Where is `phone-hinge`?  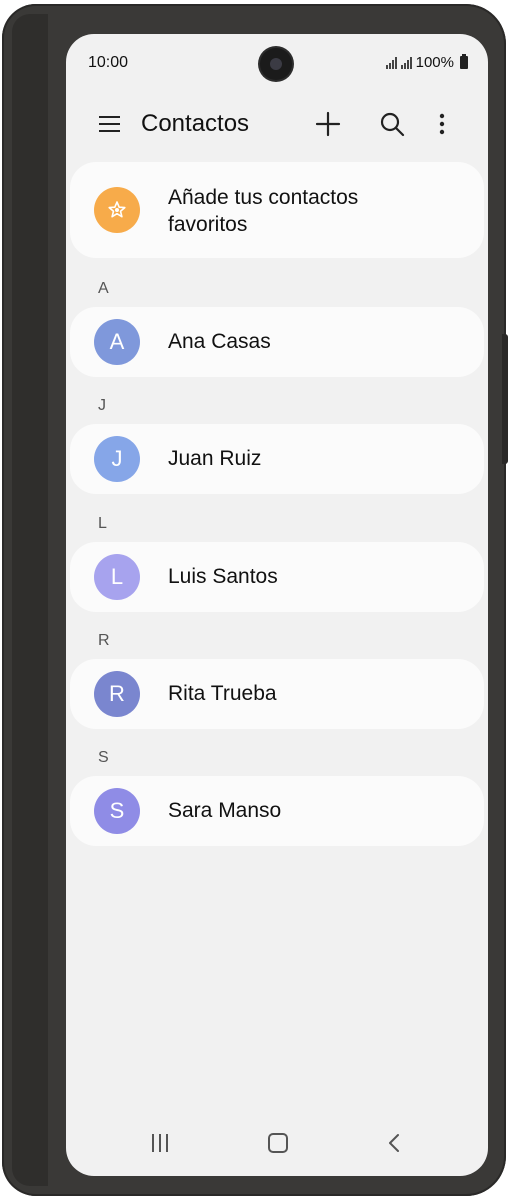 phone-hinge is located at coordinates (30, 600).